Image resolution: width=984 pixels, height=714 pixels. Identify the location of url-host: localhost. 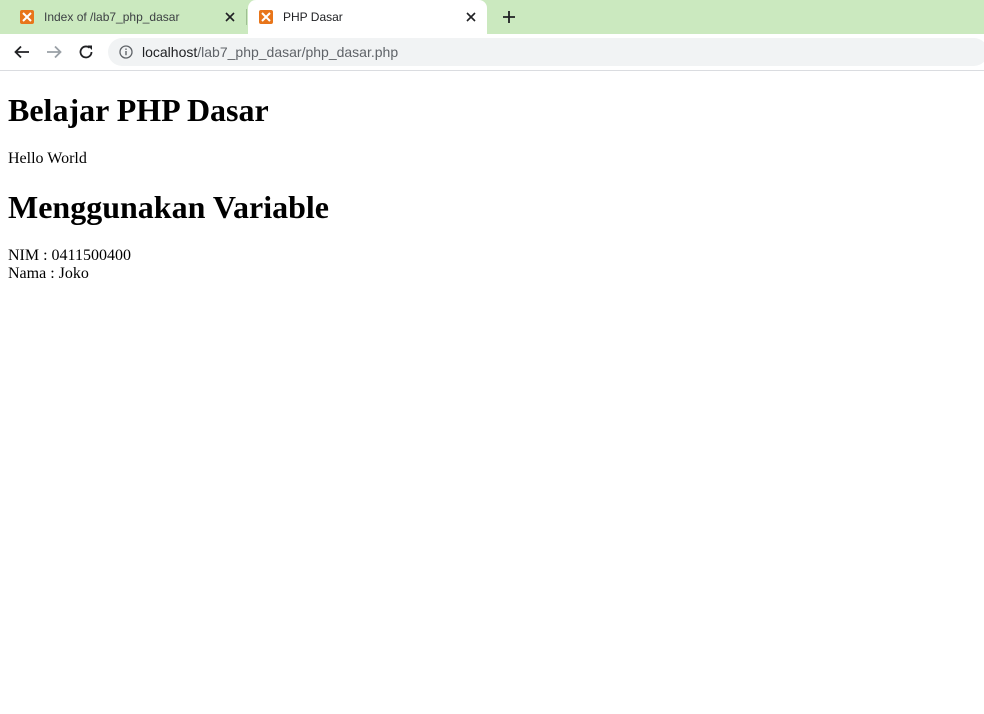
(170, 52).